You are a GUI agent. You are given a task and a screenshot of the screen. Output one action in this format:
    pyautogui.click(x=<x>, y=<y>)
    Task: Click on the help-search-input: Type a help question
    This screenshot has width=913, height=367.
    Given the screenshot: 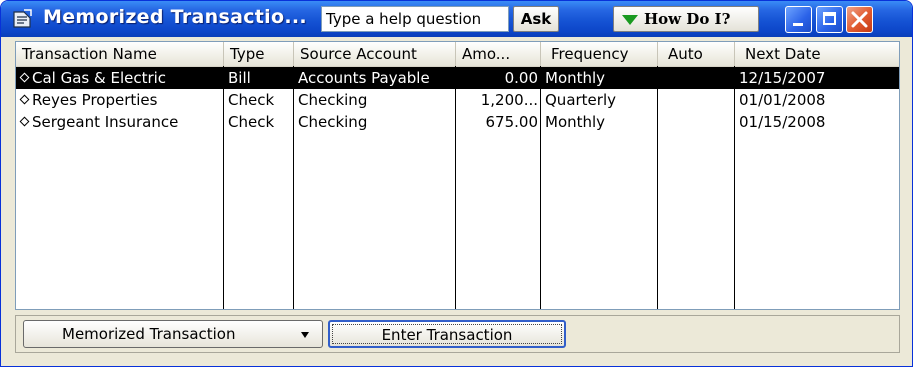 What is the action you would take?
    pyautogui.click(x=415, y=19)
    